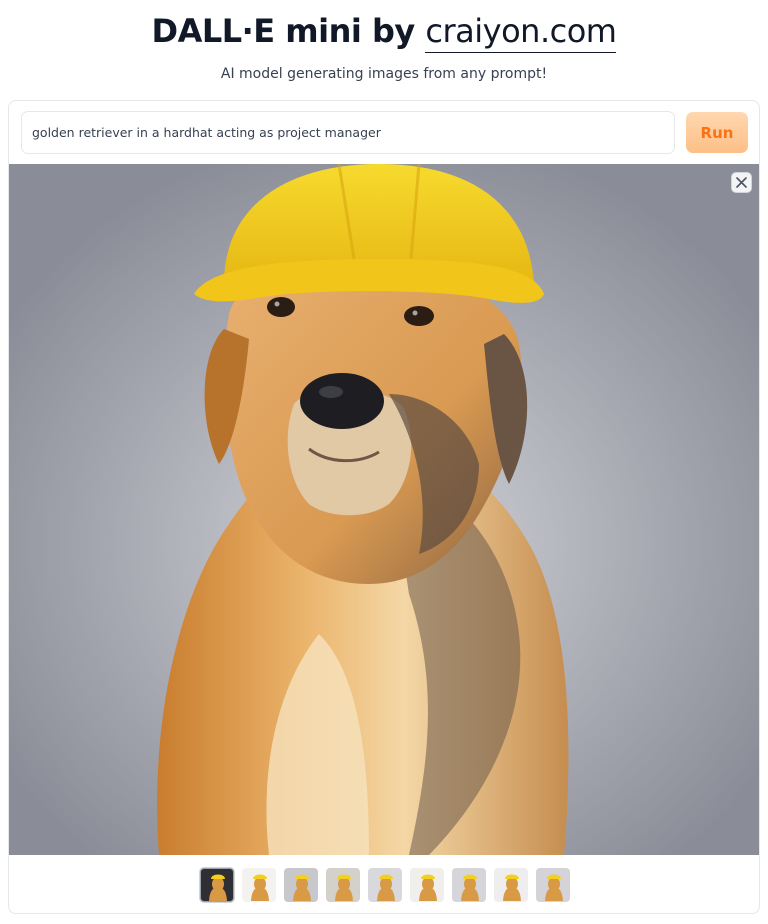 The image size is (768, 924). What do you see at coordinates (717, 132) in the screenshot?
I see `run-button: Run` at bounding box center [717, 132].